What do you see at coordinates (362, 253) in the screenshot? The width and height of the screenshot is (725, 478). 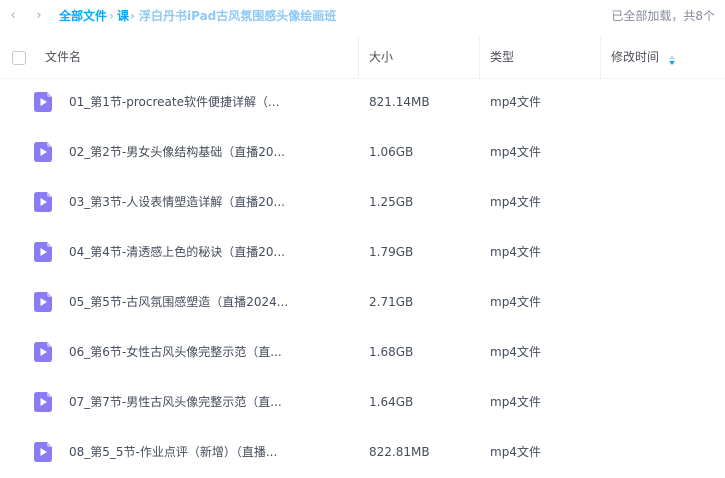 I see `file-row: 04_第4节-清透感上色的秘诀（直播20... 1.79GB mp4文件` at bounding box center [362, 253].